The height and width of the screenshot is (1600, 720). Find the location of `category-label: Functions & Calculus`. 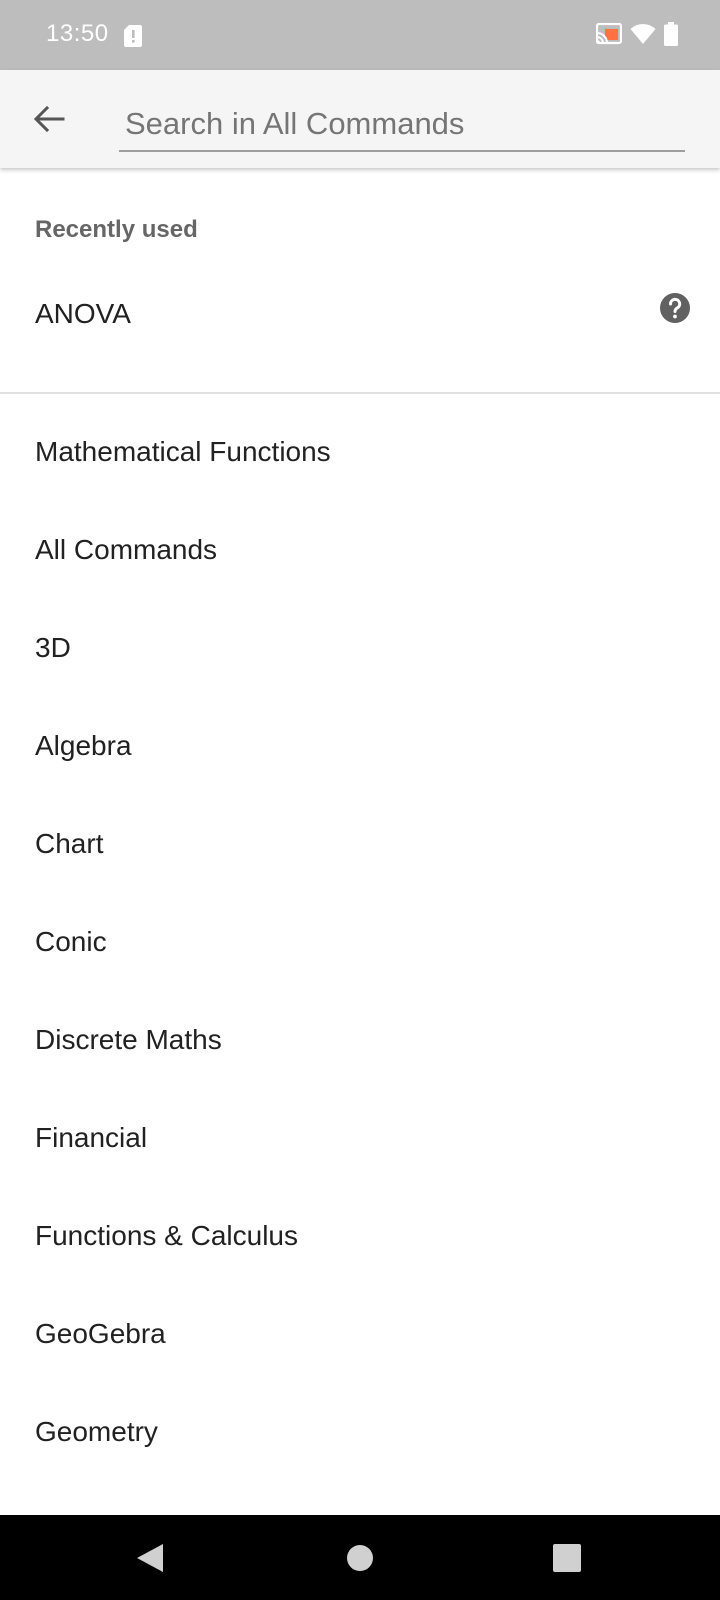

category-label: Functions & Calculus is located at coordinates (167, 1235).